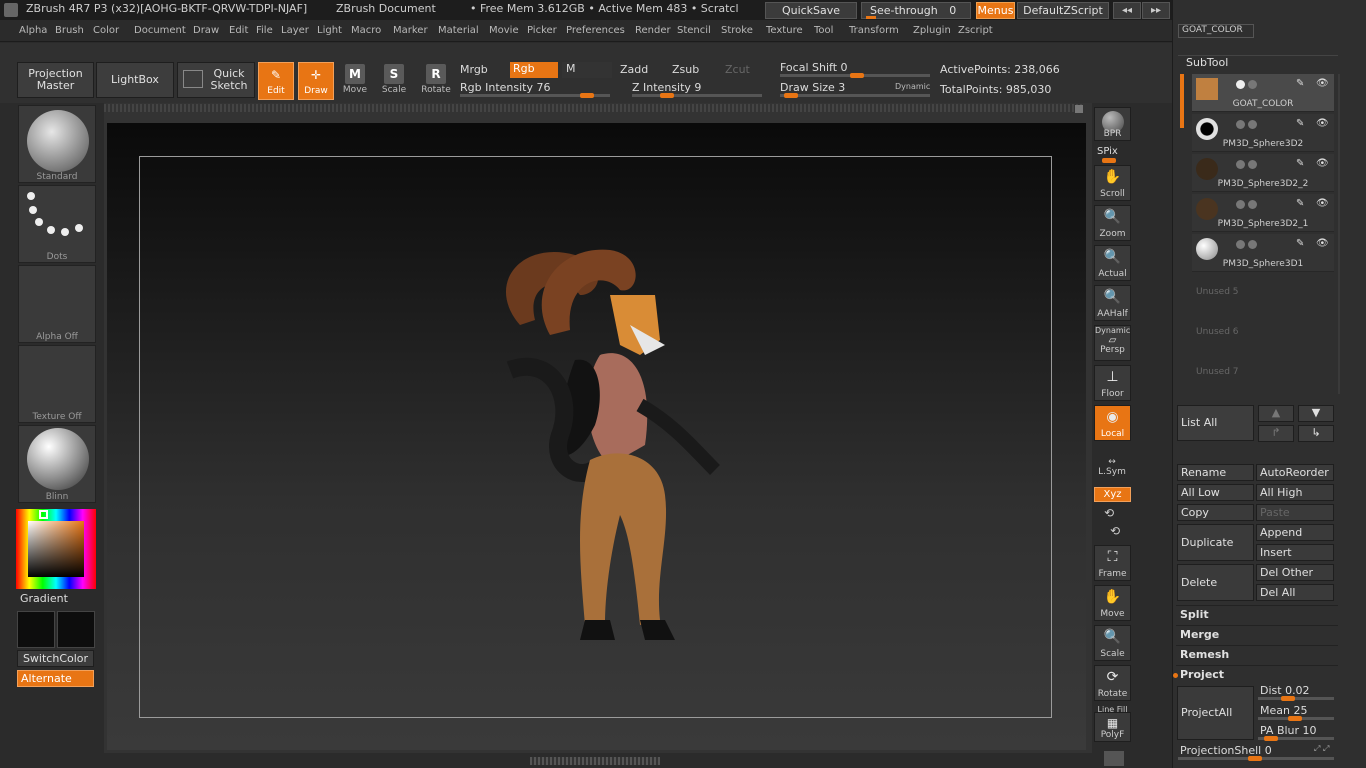  Describe the element at coordinates (1321, 749) in the screenshot. I see `projection-shell-options-icon: ⤢ ⤢` at that location.